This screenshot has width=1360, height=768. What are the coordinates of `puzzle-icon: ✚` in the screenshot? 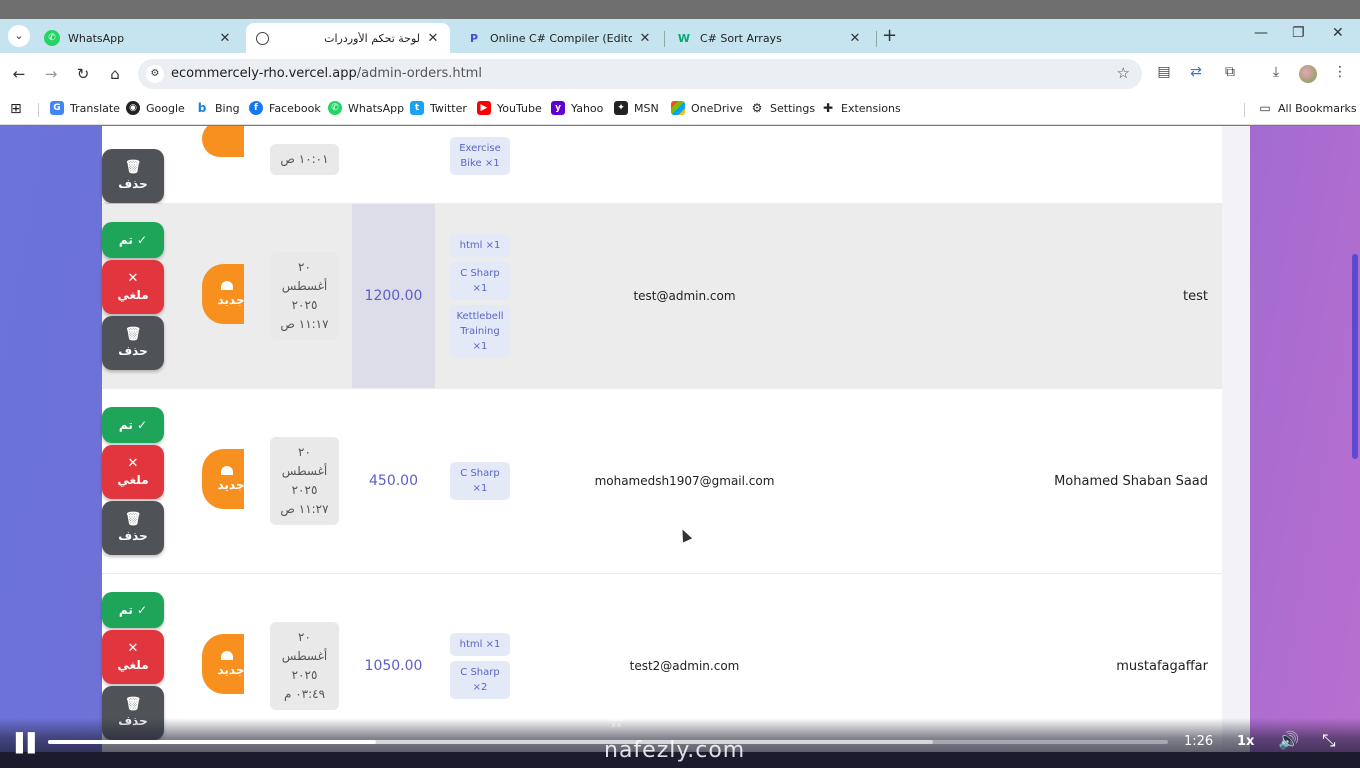 It's located at (828, 108).